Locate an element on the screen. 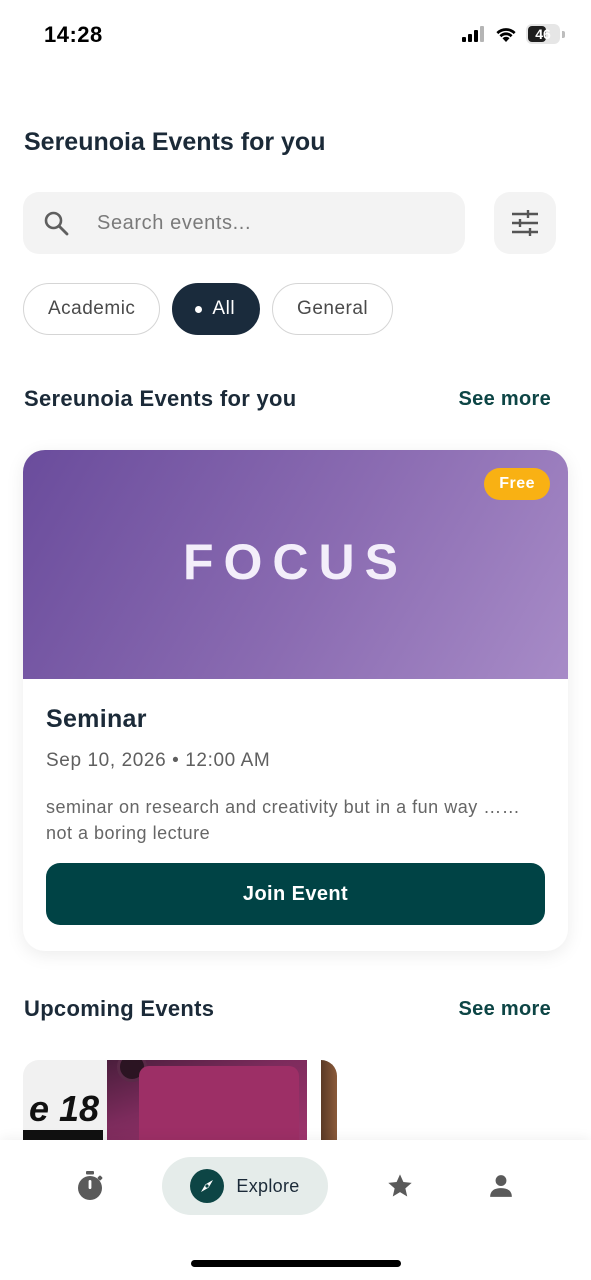  section-title: Sereunoia Events for you is located at coordinates (160, 398).